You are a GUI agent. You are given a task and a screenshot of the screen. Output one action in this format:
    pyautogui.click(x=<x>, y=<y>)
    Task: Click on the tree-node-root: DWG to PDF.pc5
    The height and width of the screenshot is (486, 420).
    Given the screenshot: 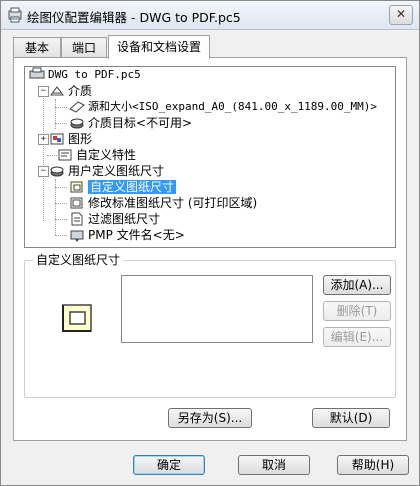 What is the action you would take?
    pyautogui.click(x=85, y=75)
    